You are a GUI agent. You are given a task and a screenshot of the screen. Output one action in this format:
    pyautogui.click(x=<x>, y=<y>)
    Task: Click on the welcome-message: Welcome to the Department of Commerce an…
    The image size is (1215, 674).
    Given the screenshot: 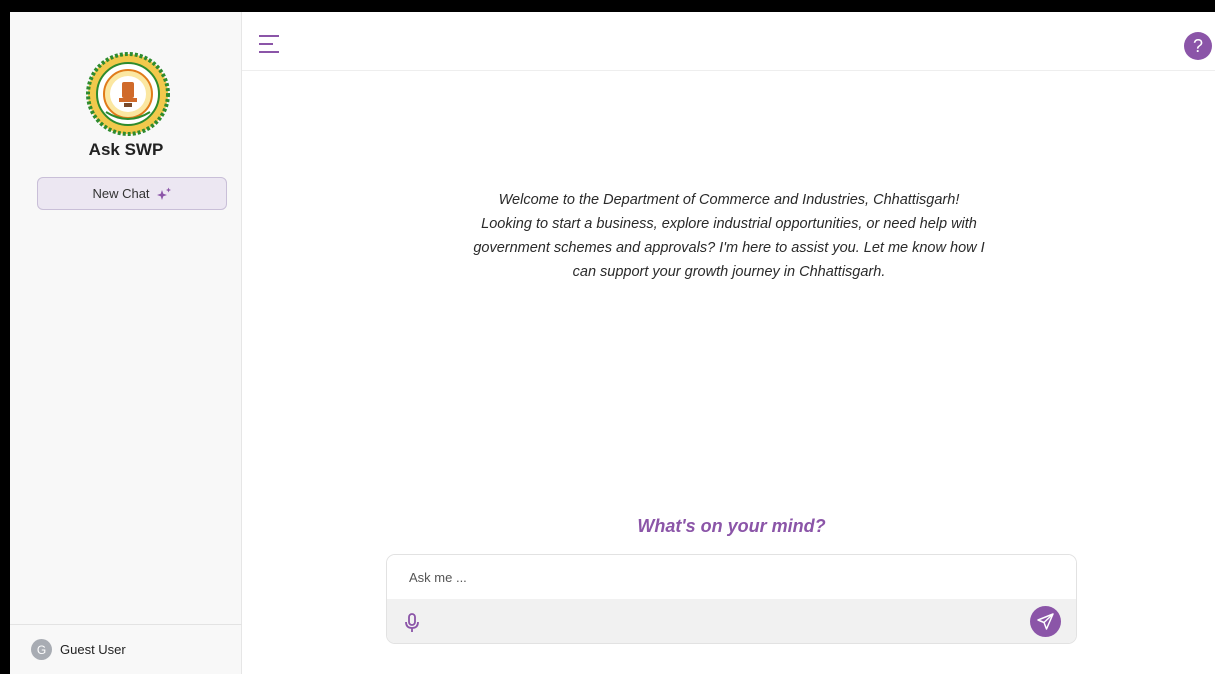 What is the action you would take?
    pyautogui.click(x=729, y=236)
    